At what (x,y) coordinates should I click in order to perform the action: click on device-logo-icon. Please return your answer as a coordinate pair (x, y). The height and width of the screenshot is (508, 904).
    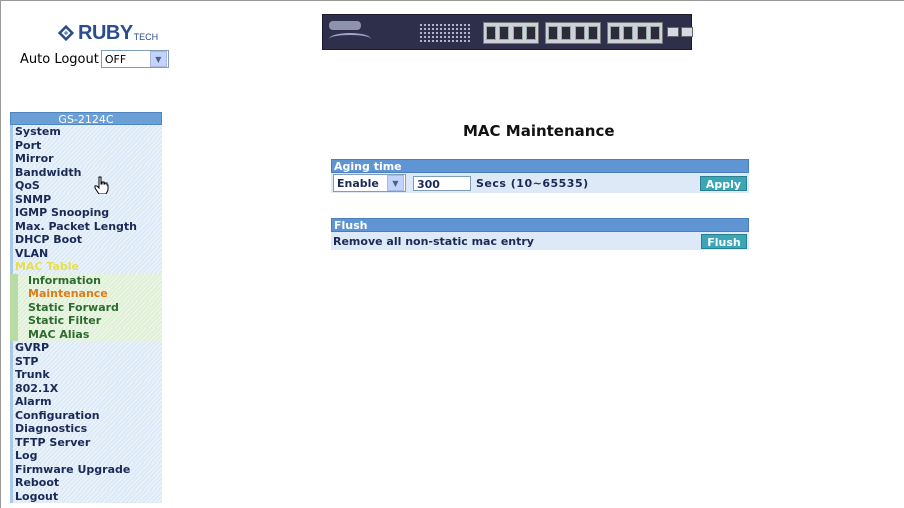
    Looking at the image, I should click on (345, 25).